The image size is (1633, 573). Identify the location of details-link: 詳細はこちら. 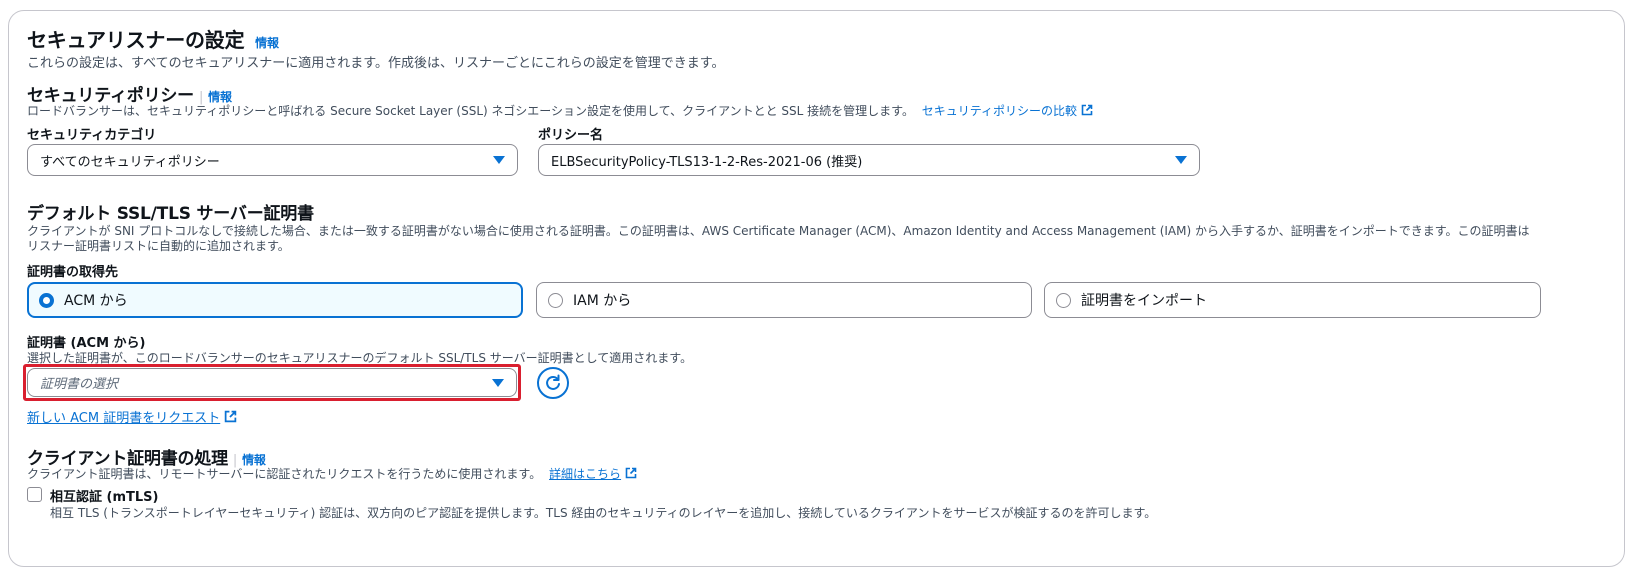
(593, 474).